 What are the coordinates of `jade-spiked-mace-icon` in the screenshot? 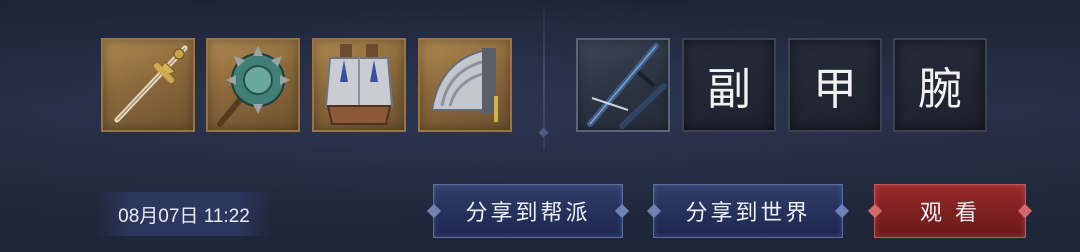 It's located at (253, 86).